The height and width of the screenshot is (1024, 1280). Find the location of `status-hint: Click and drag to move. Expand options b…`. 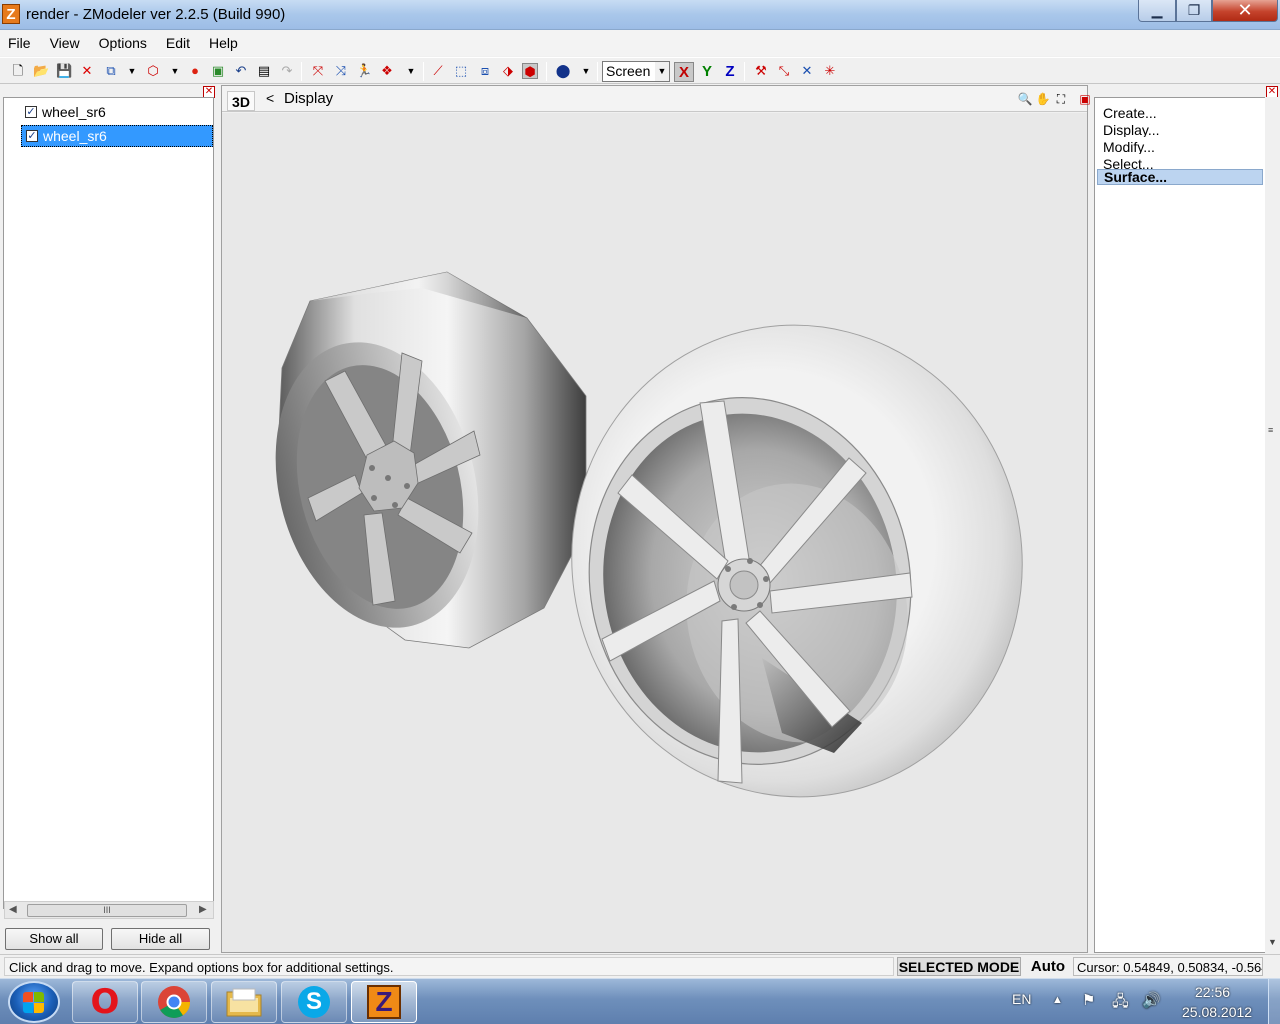

status-hint: Click and drag to move. Expand options b… is located at coordinates (449, 966).